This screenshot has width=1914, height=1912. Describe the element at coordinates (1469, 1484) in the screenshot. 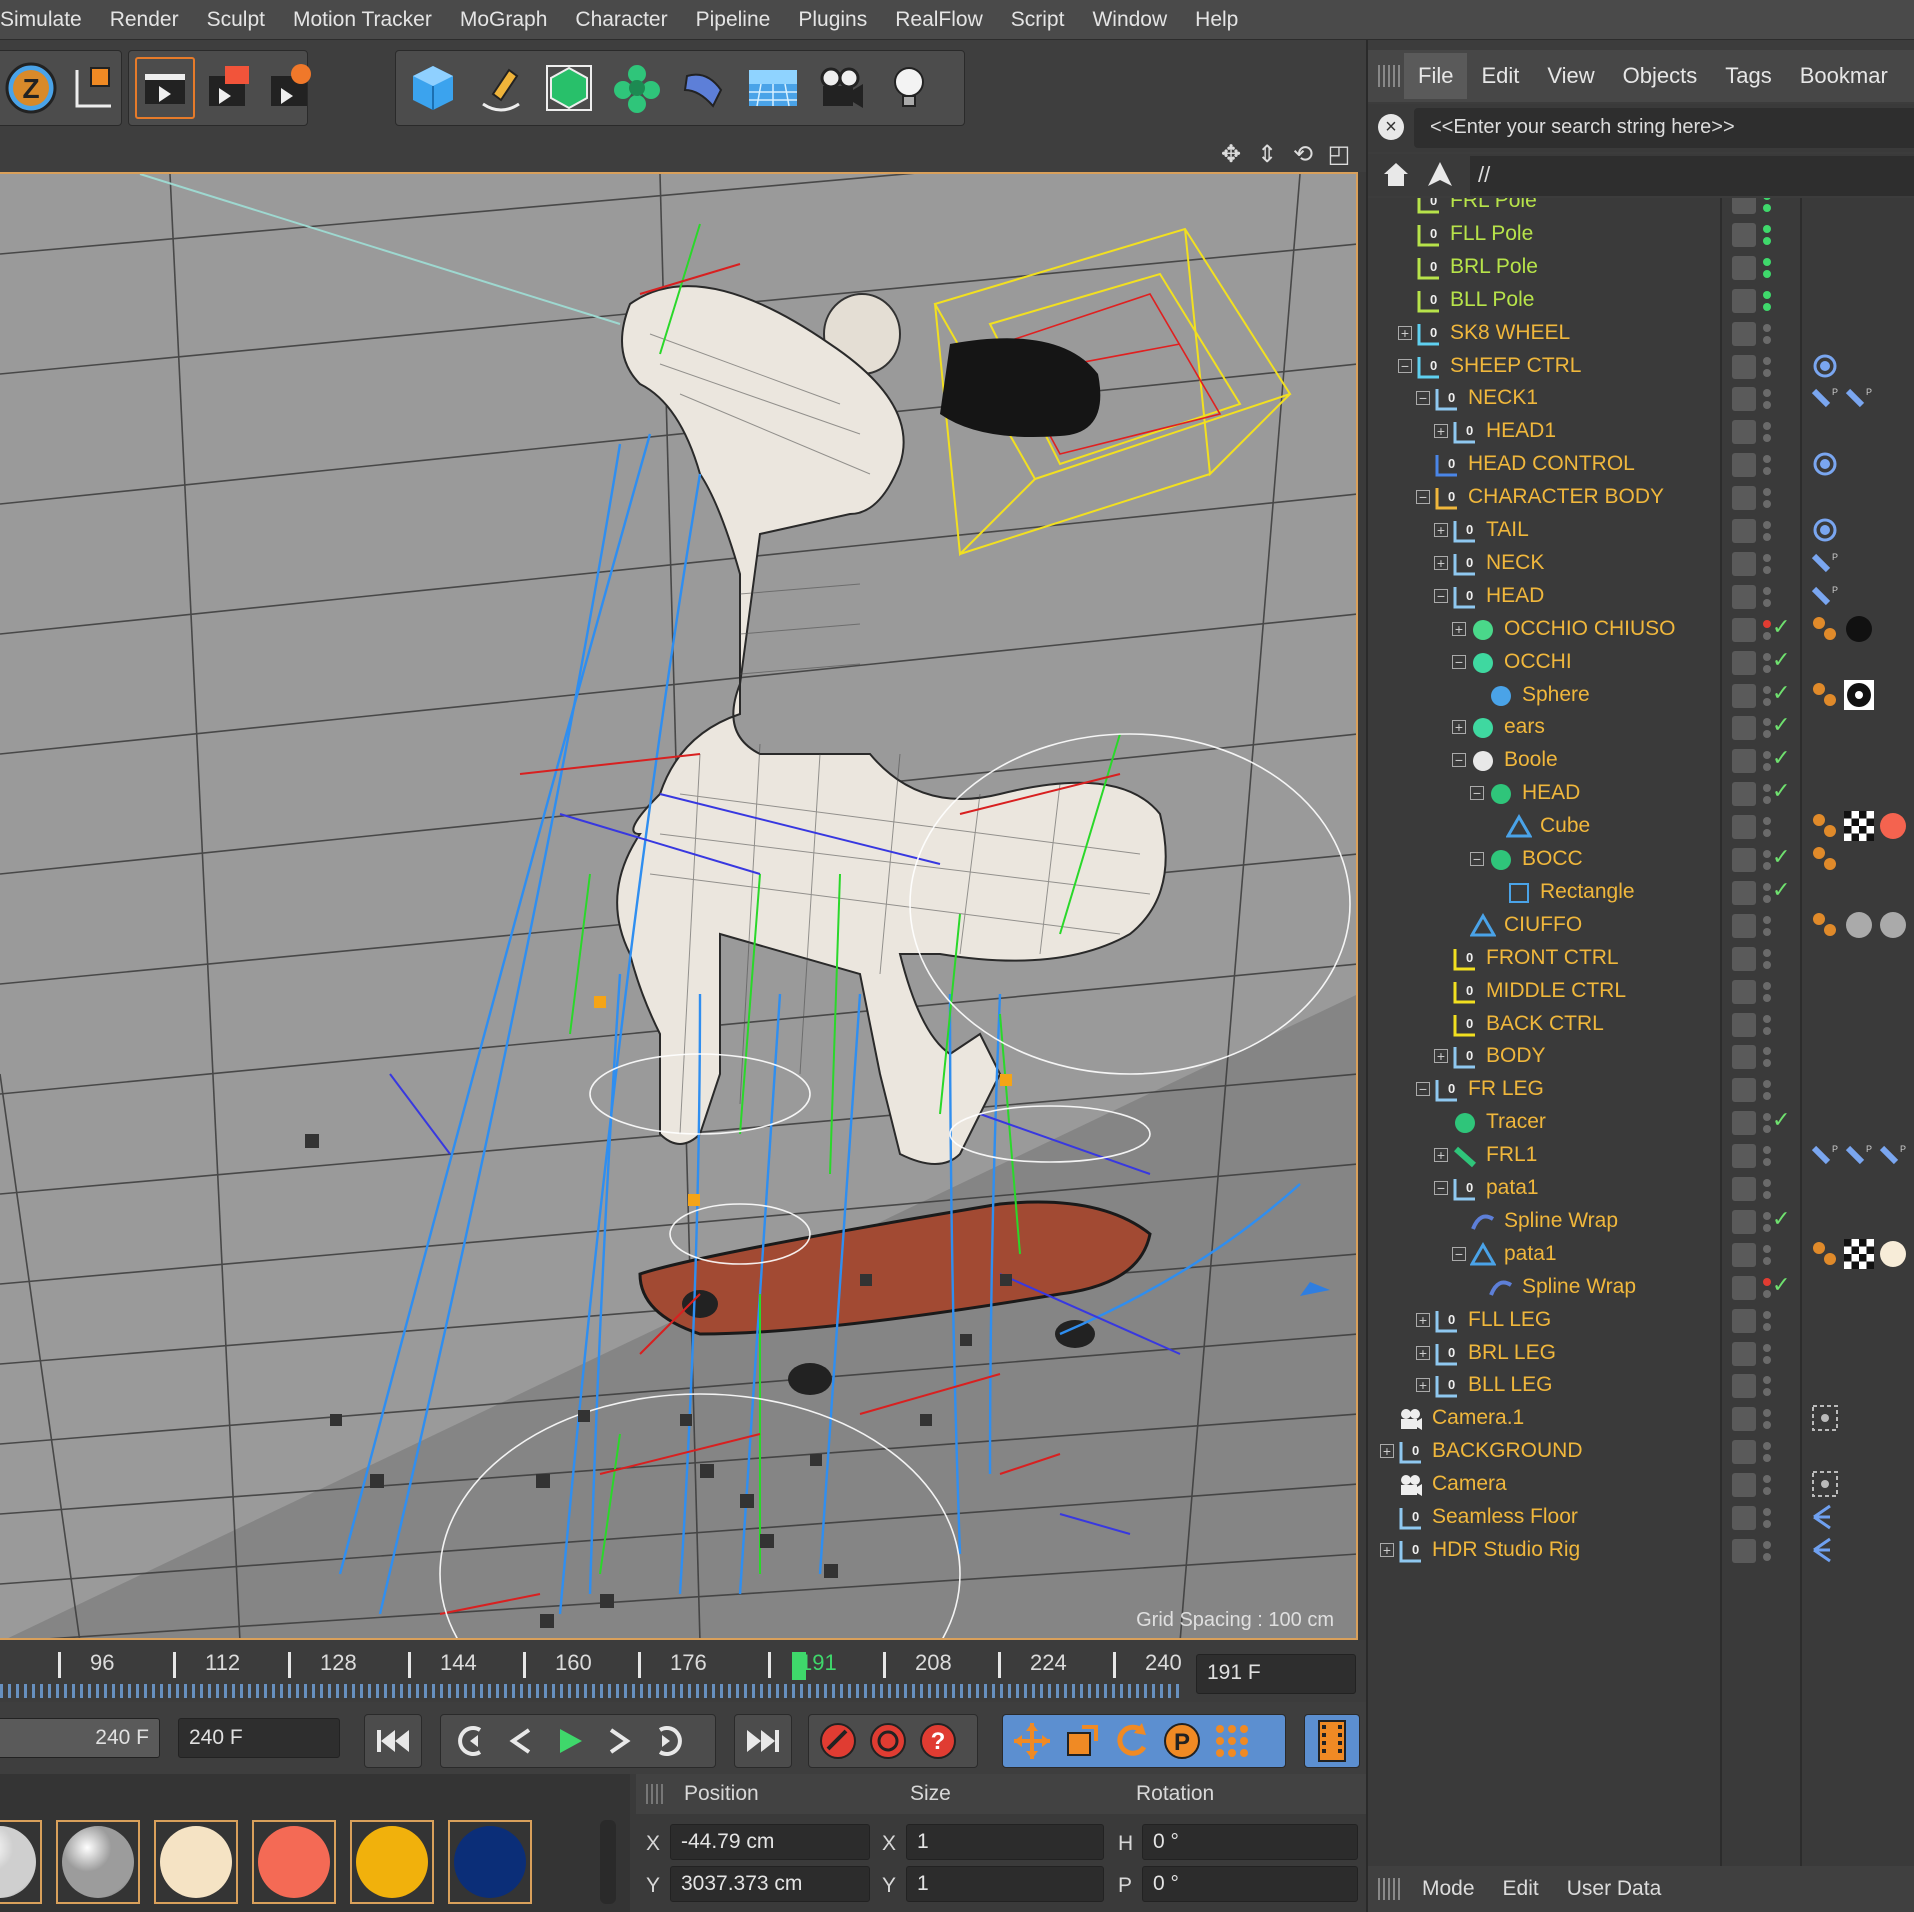

I see `object-name: Camera` at that location.